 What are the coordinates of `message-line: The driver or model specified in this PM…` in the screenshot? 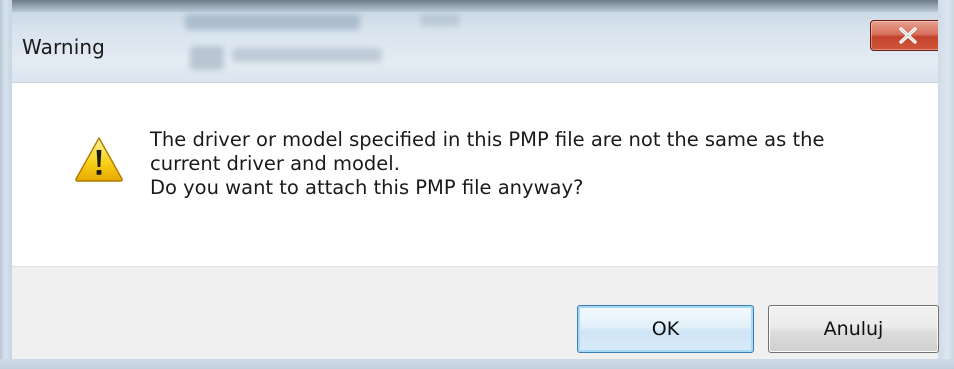 It's located at (487, 139).